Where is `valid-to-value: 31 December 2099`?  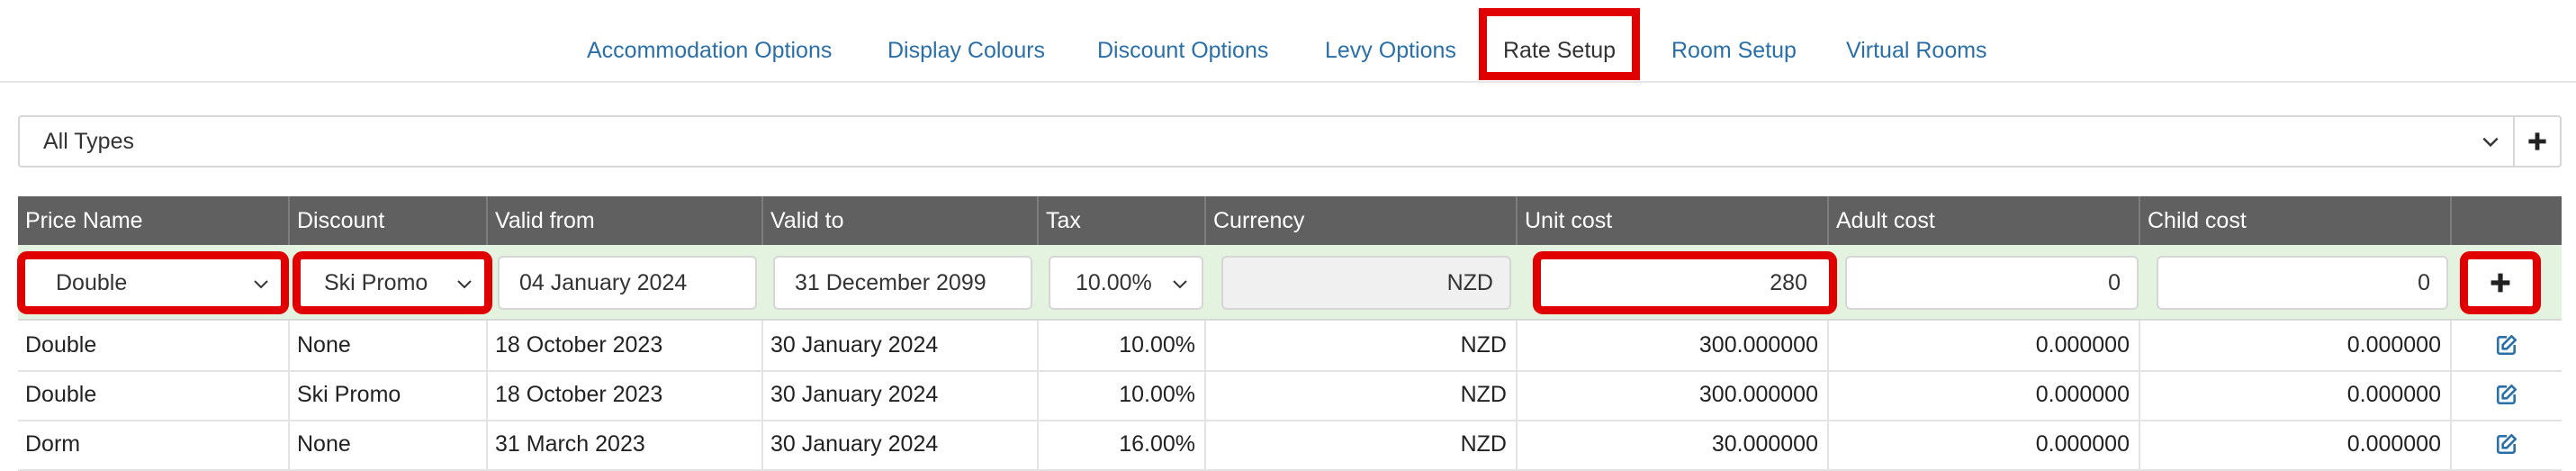 valid-to-value: 31 December 2099 is located at coordinates (890, 282).